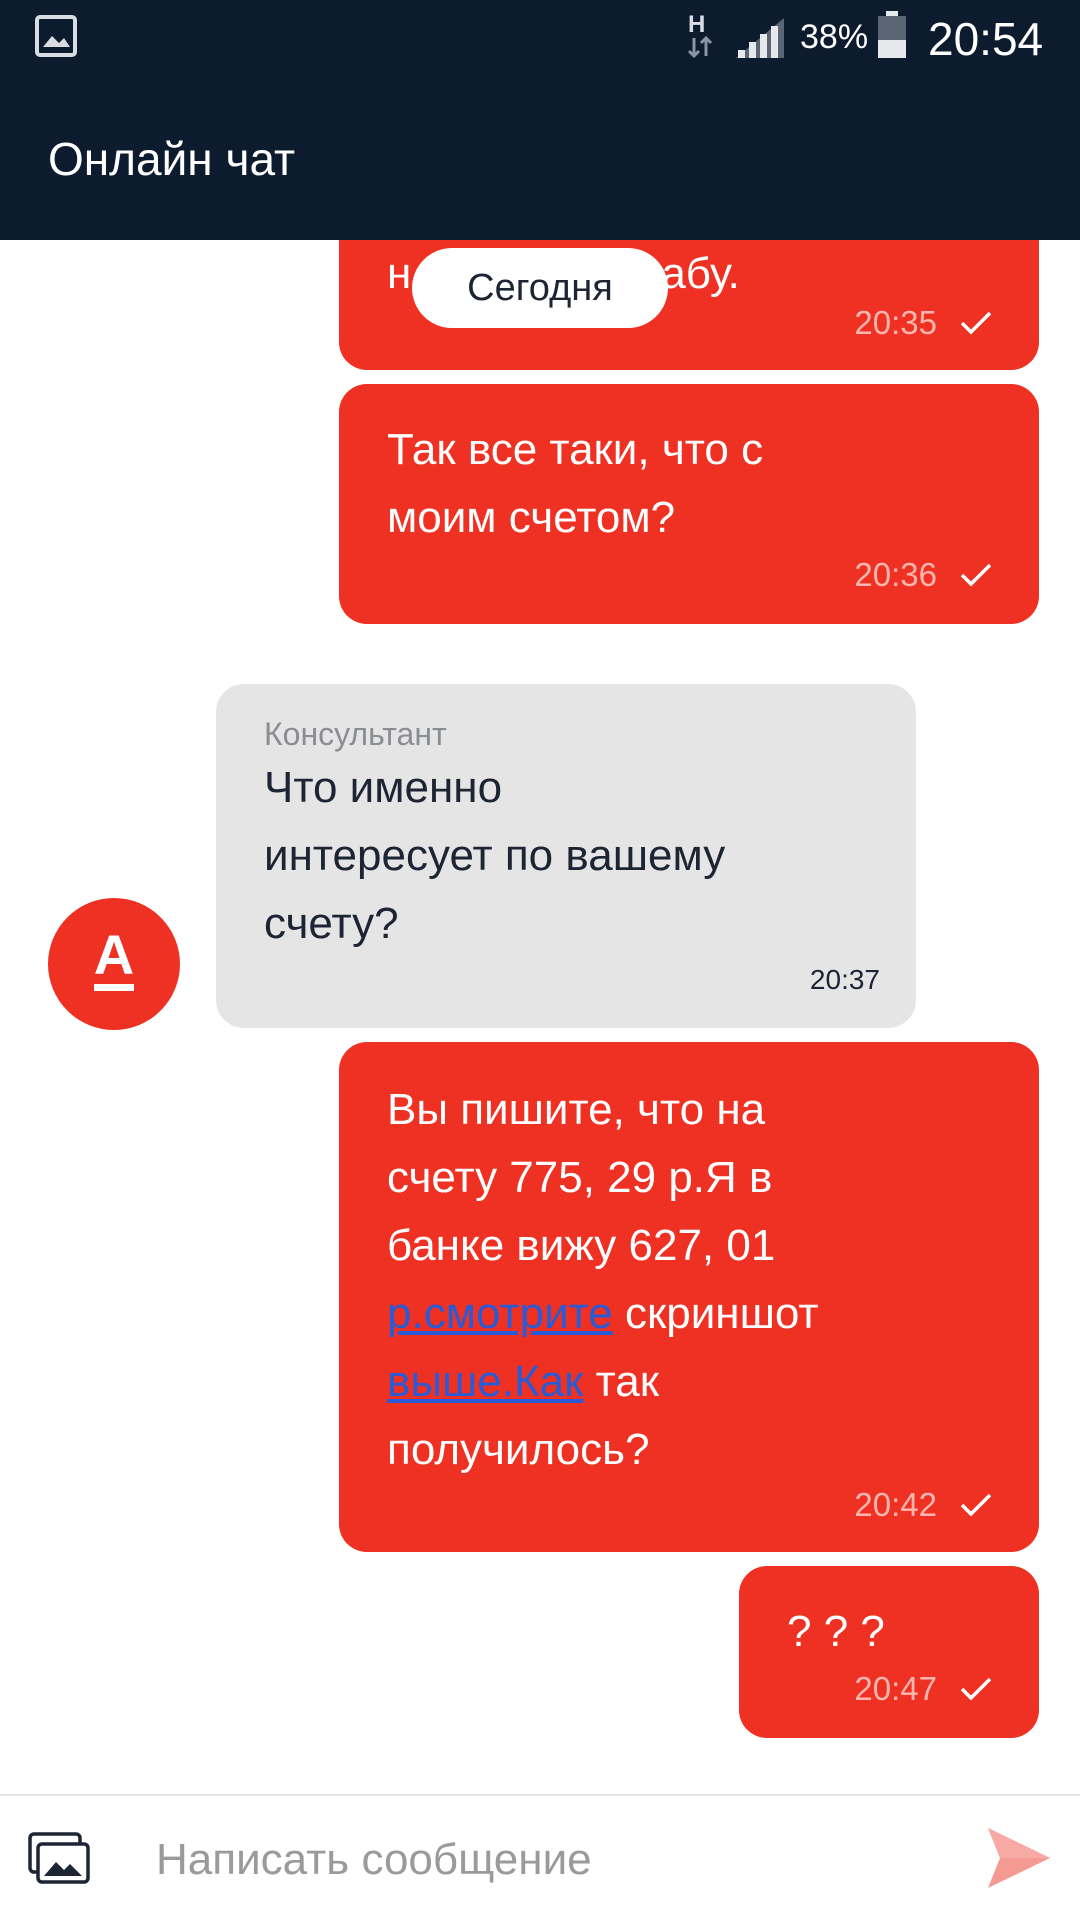  What do you see at coordinates (500, 1313) in the screenshot?
I see `message-link: р.смотрите` at bounding box center [500, 1313].